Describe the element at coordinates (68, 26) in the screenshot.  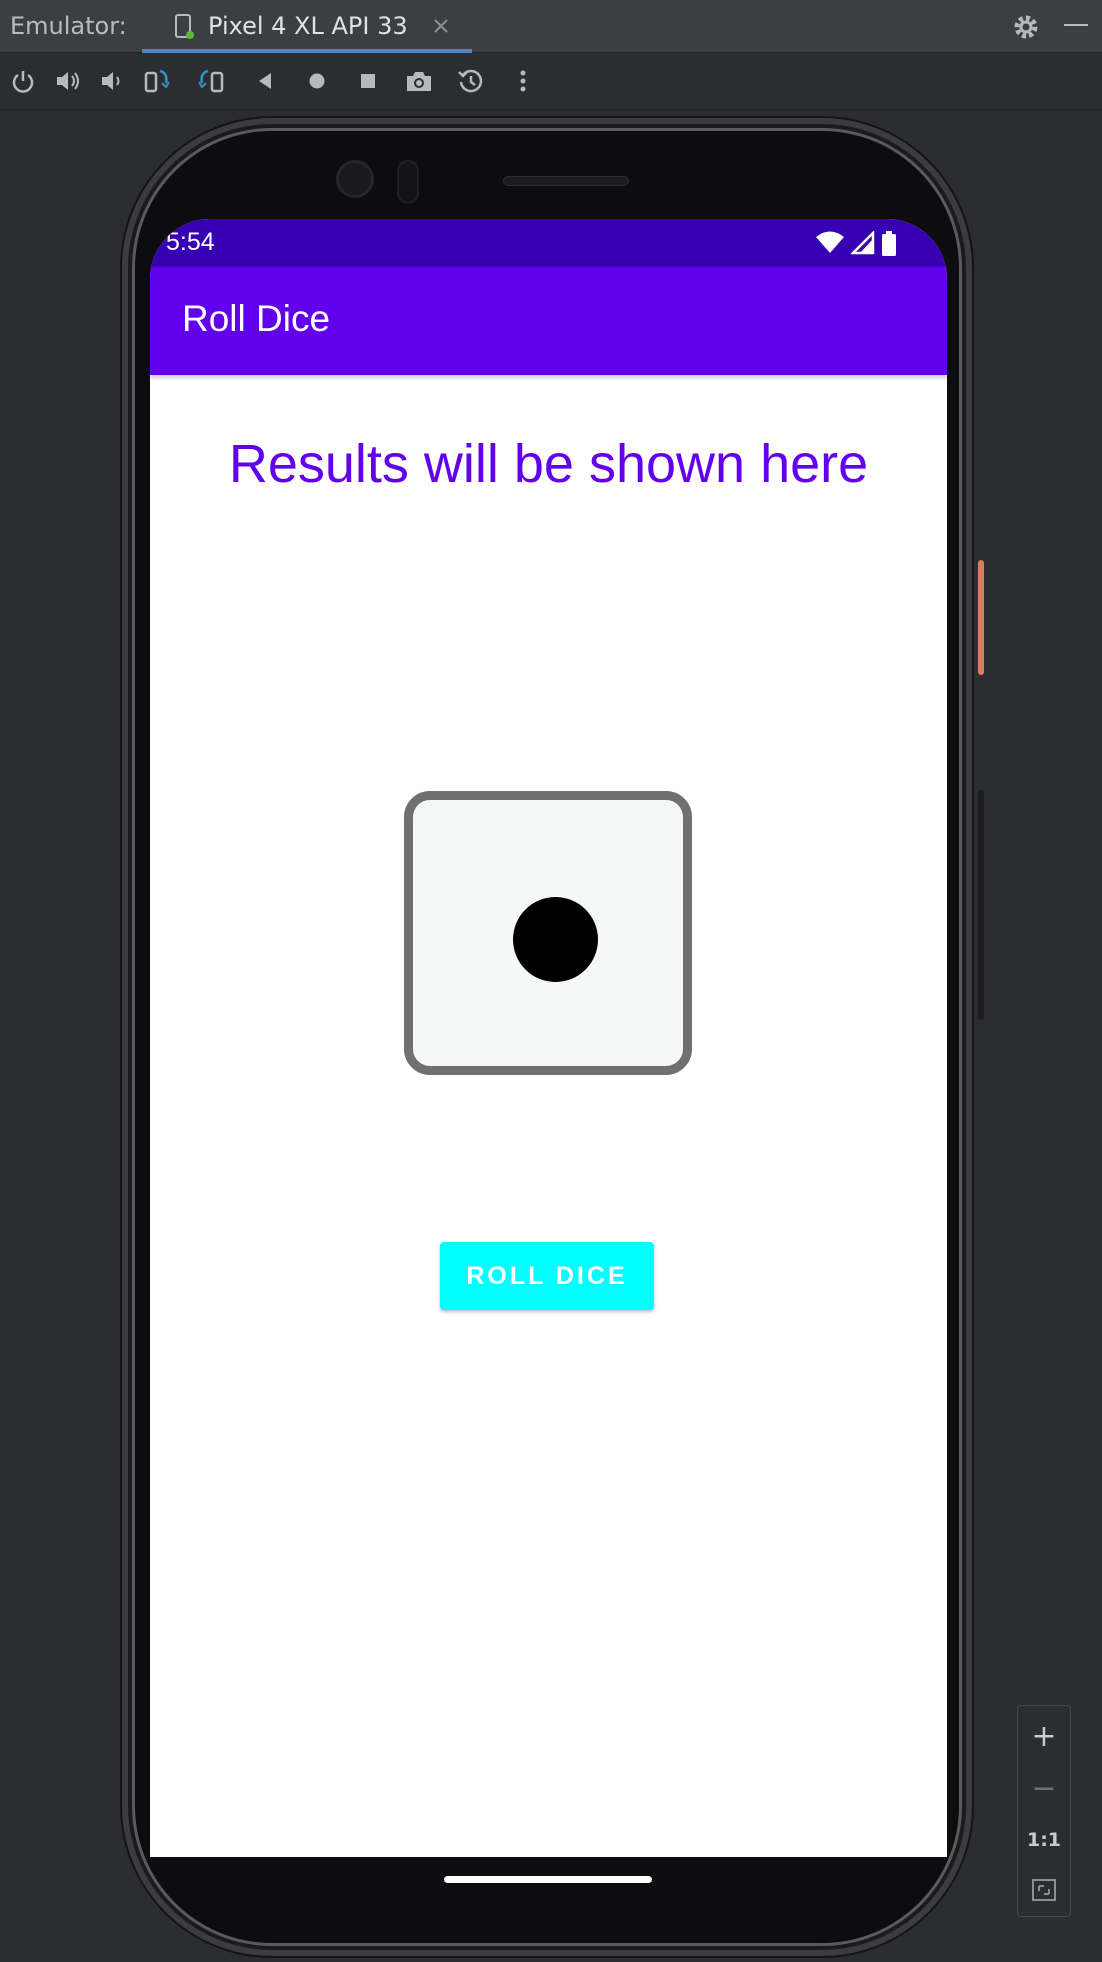
I see `emulator-label: Emulator:` at that location.